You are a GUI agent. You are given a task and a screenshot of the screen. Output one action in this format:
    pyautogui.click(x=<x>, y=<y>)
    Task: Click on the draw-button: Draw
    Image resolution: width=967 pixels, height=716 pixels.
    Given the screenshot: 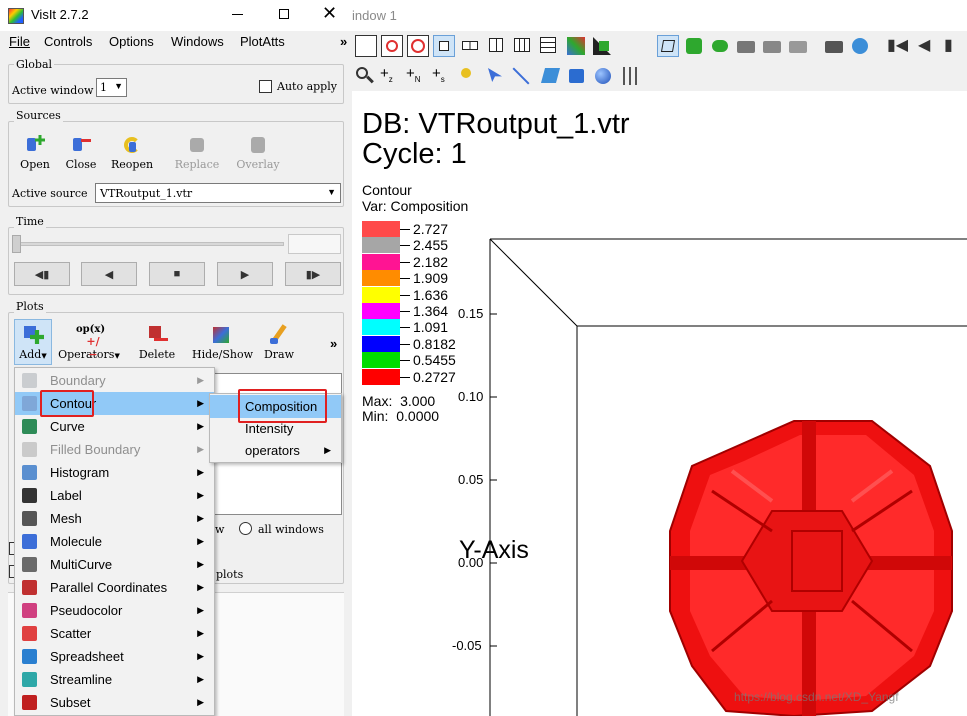 What is the action you would take?
    pyautogui.click(x=279, y=342)
    